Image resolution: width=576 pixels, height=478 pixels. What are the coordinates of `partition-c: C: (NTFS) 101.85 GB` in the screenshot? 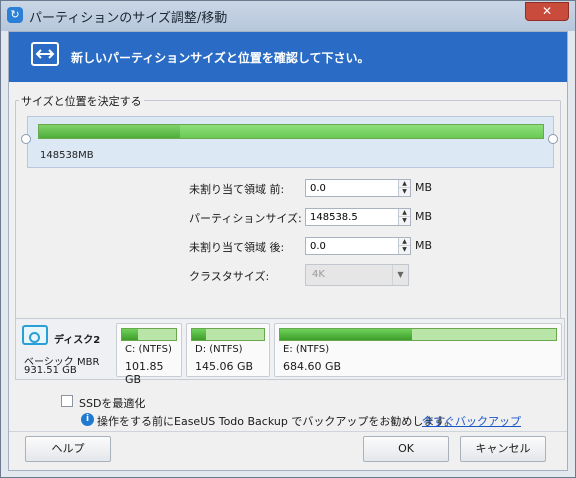 It's located at (149, 354).